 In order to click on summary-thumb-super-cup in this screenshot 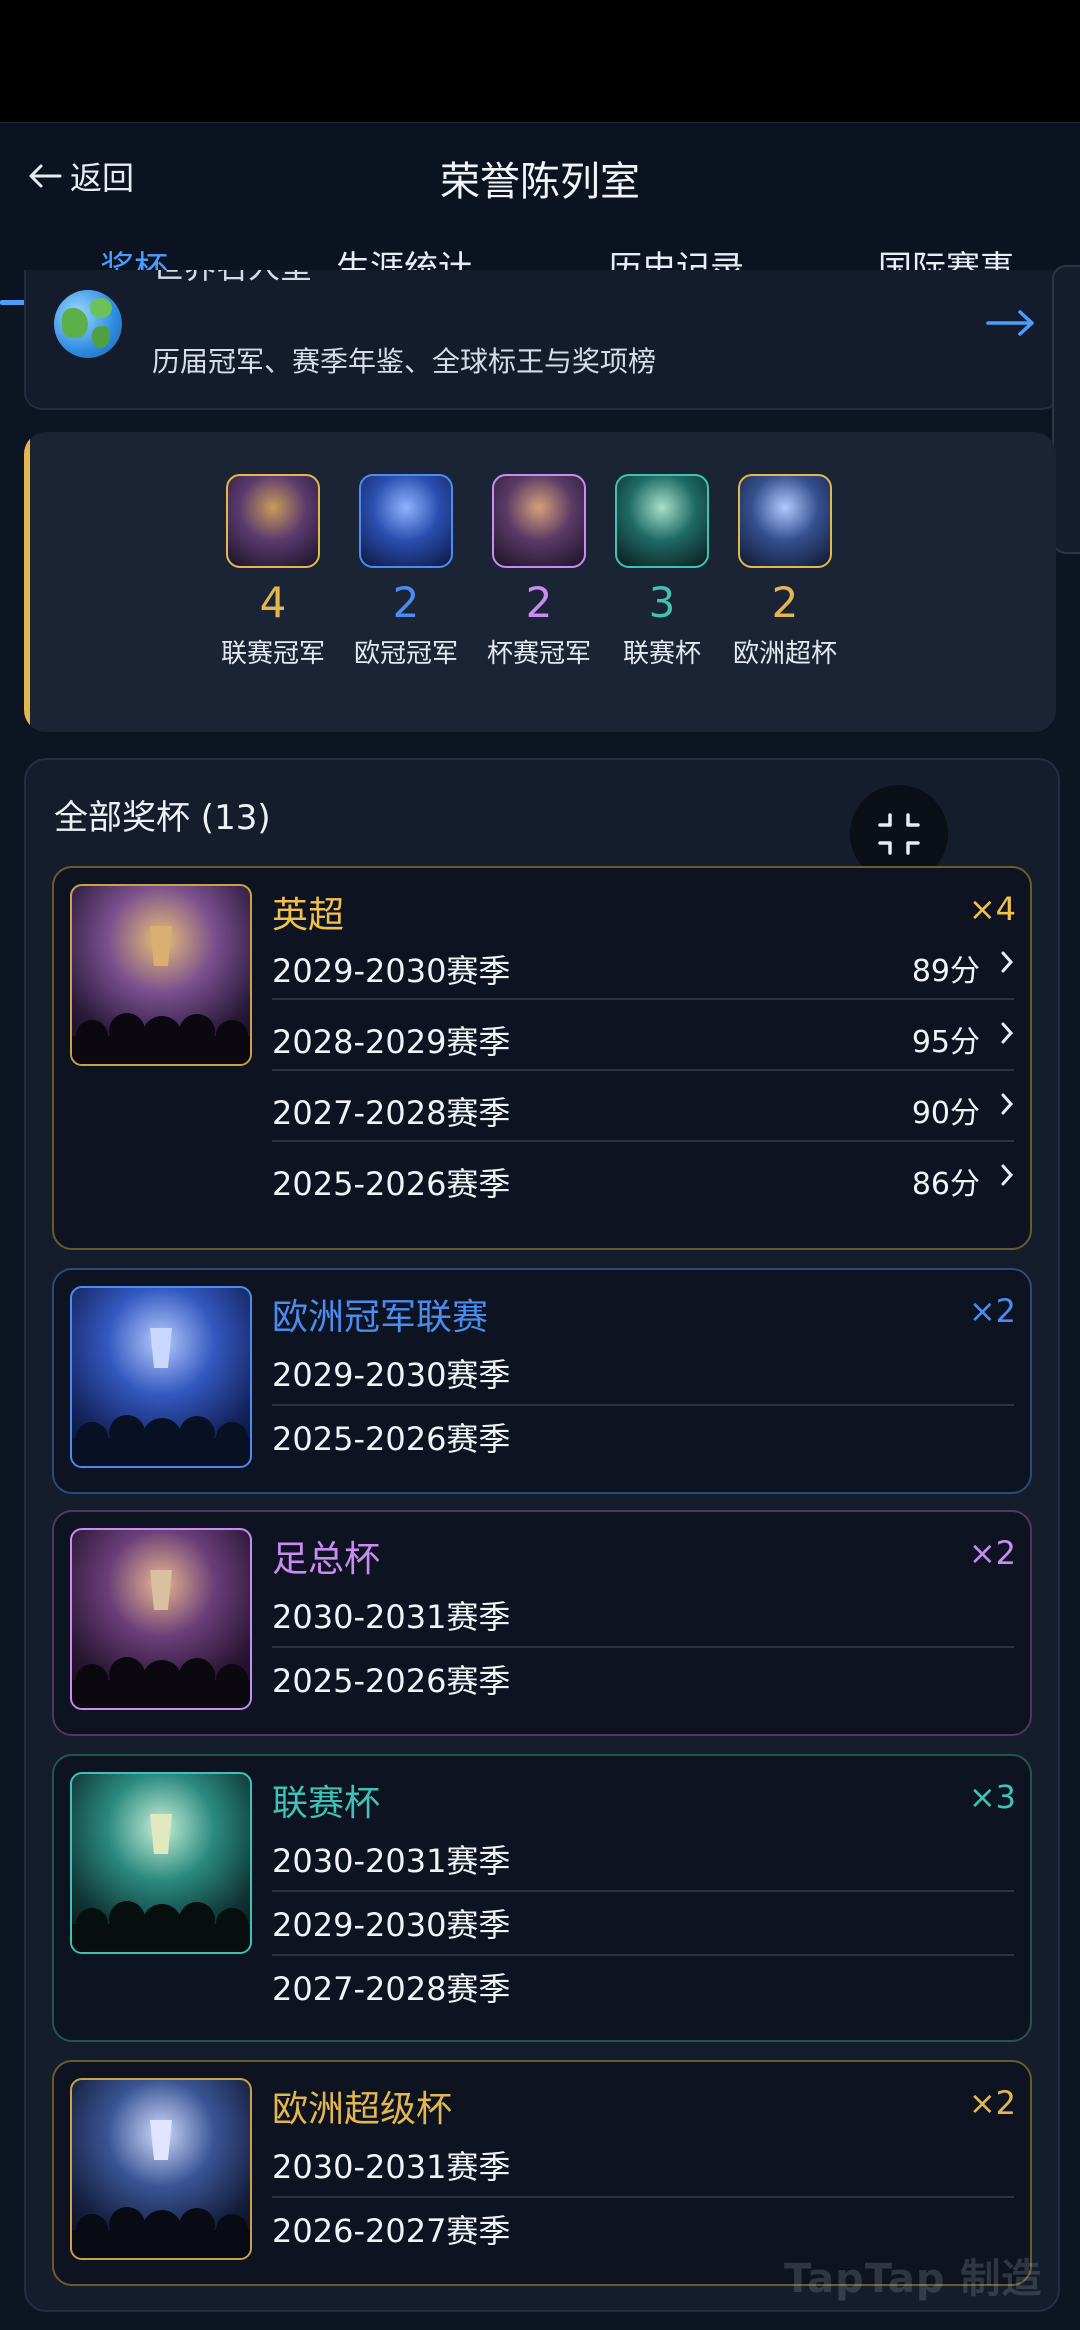, I will do `click(785, 521)`.